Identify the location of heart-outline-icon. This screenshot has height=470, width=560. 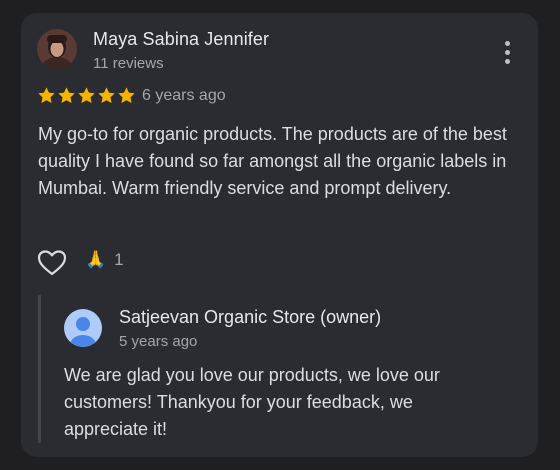
(52, 263).